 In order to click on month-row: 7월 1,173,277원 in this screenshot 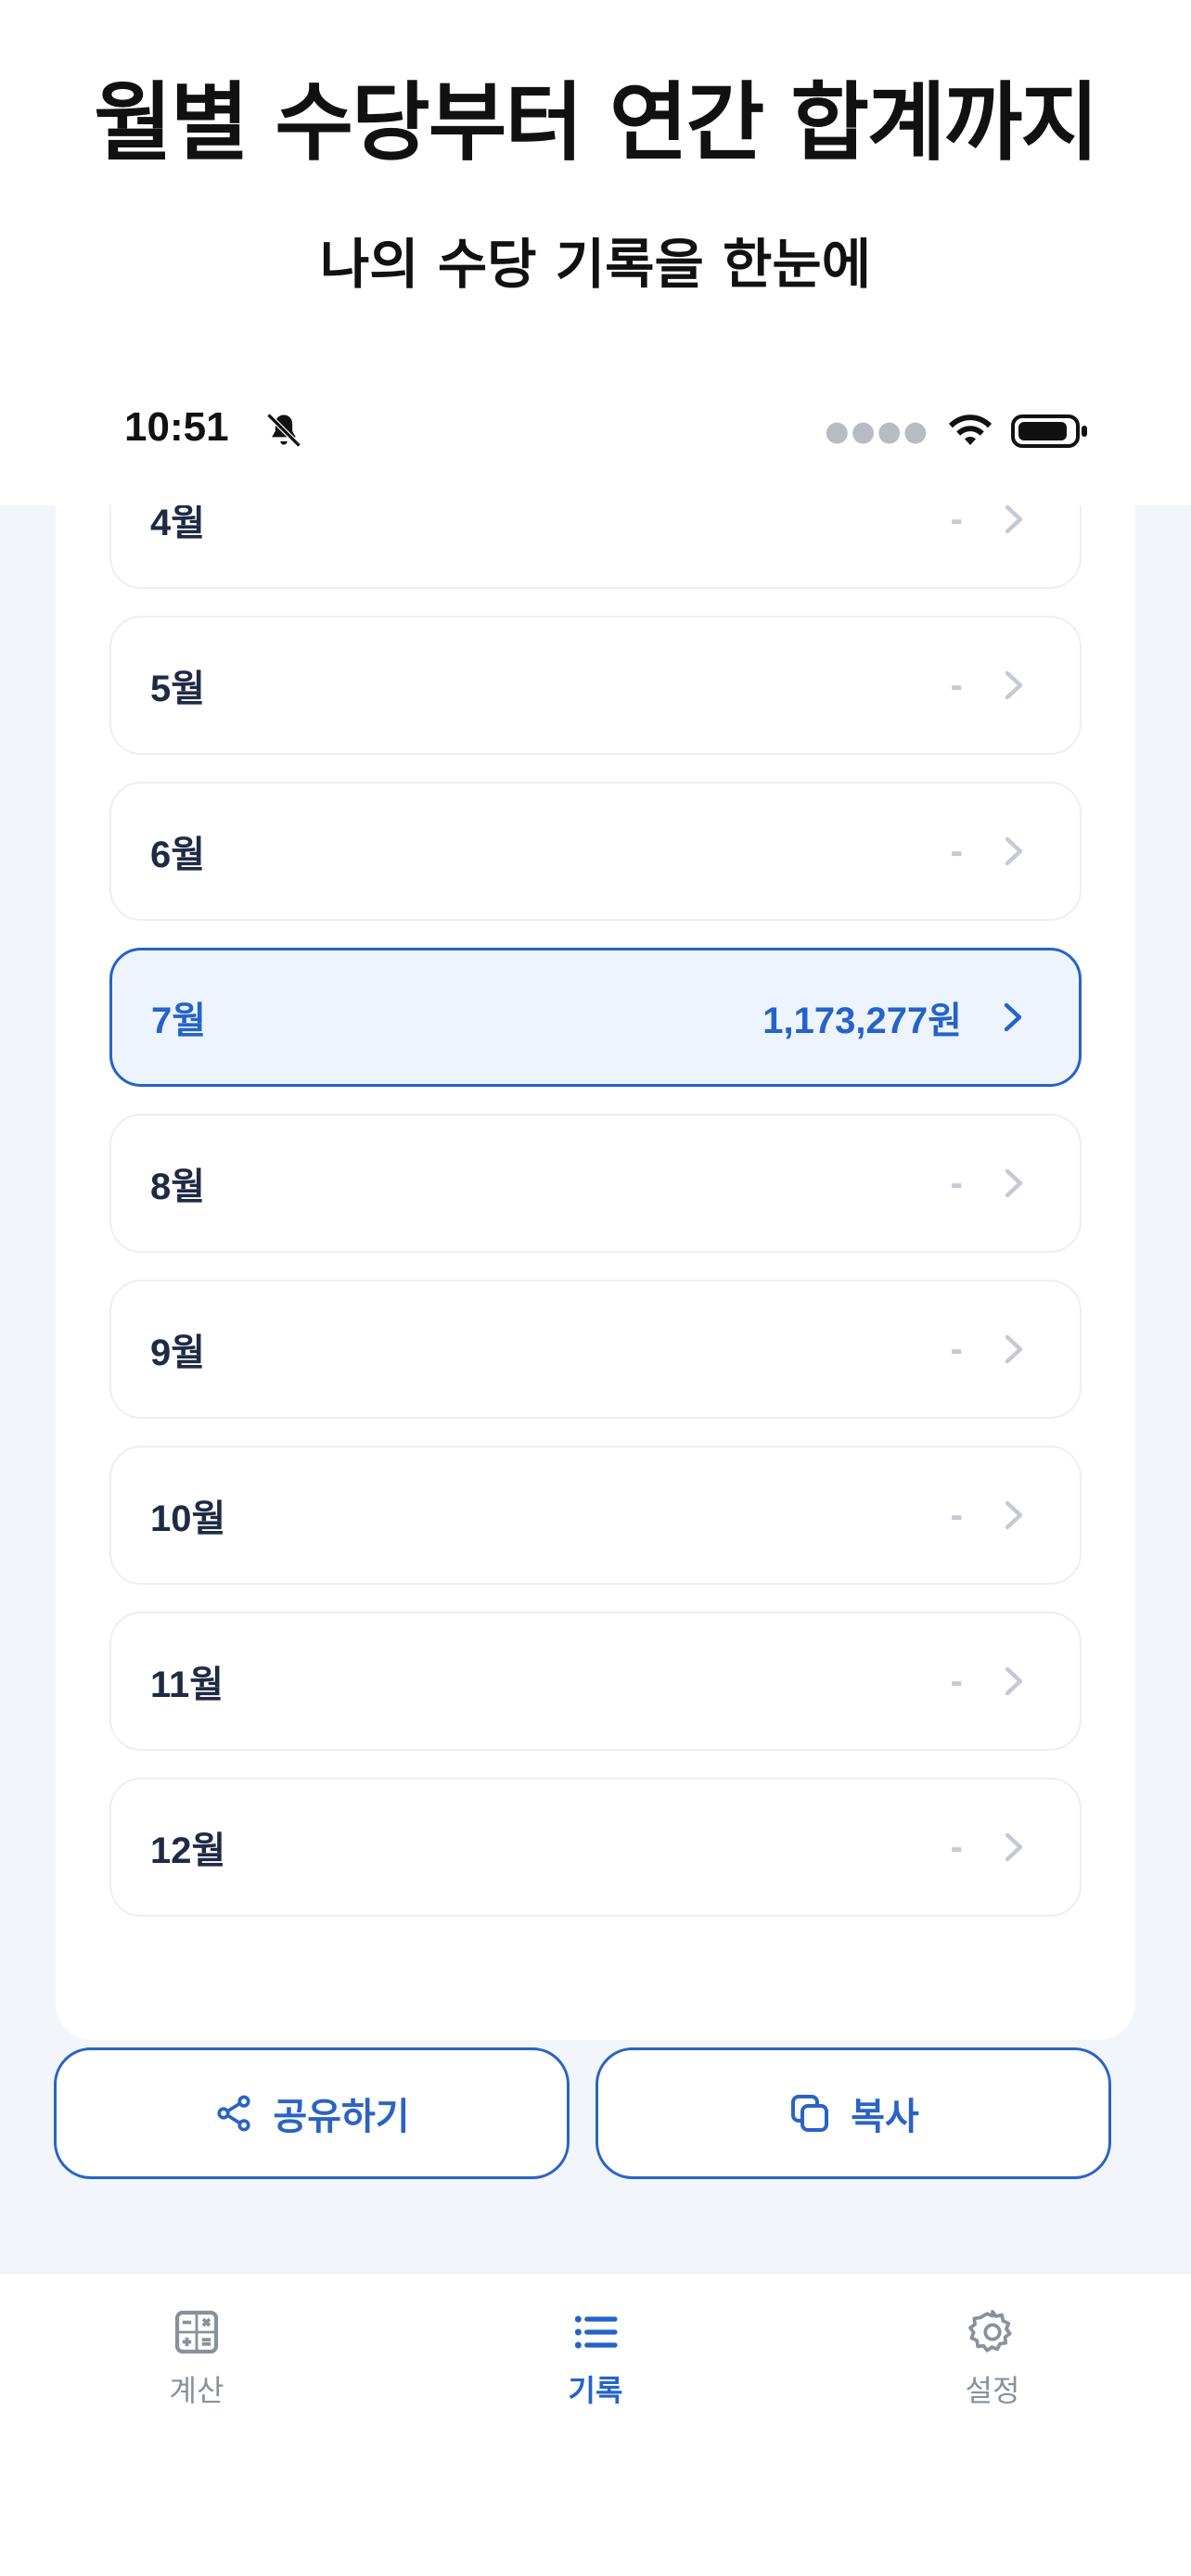, I will do `click(595, 1017)`.